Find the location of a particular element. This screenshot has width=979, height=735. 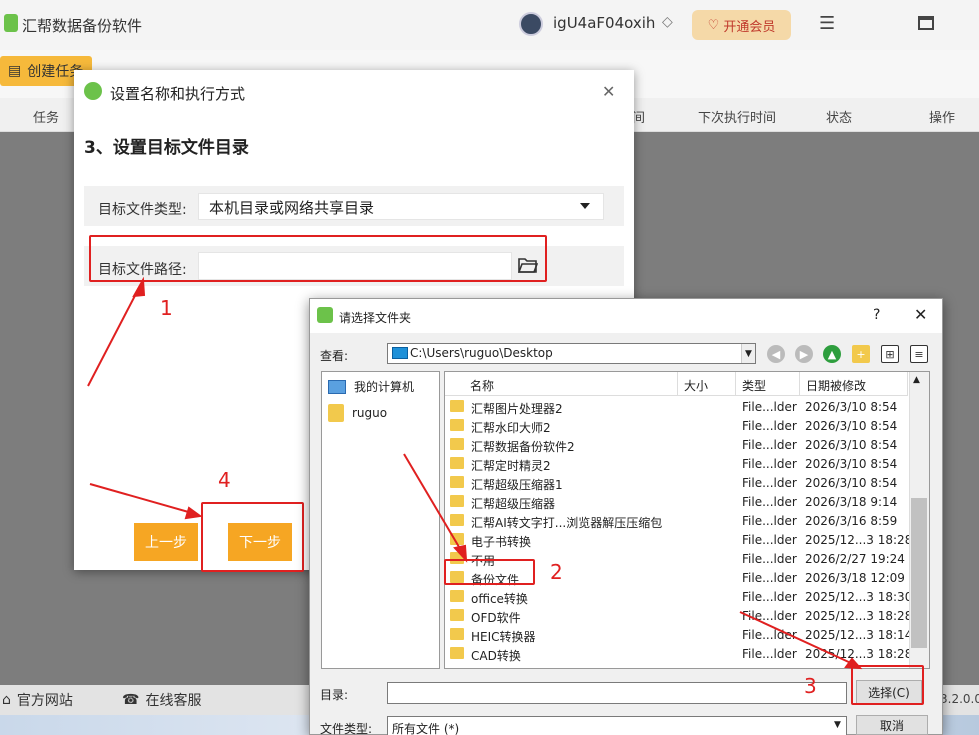

column-date: 日期被修改 is located at coordinates (854, 384).